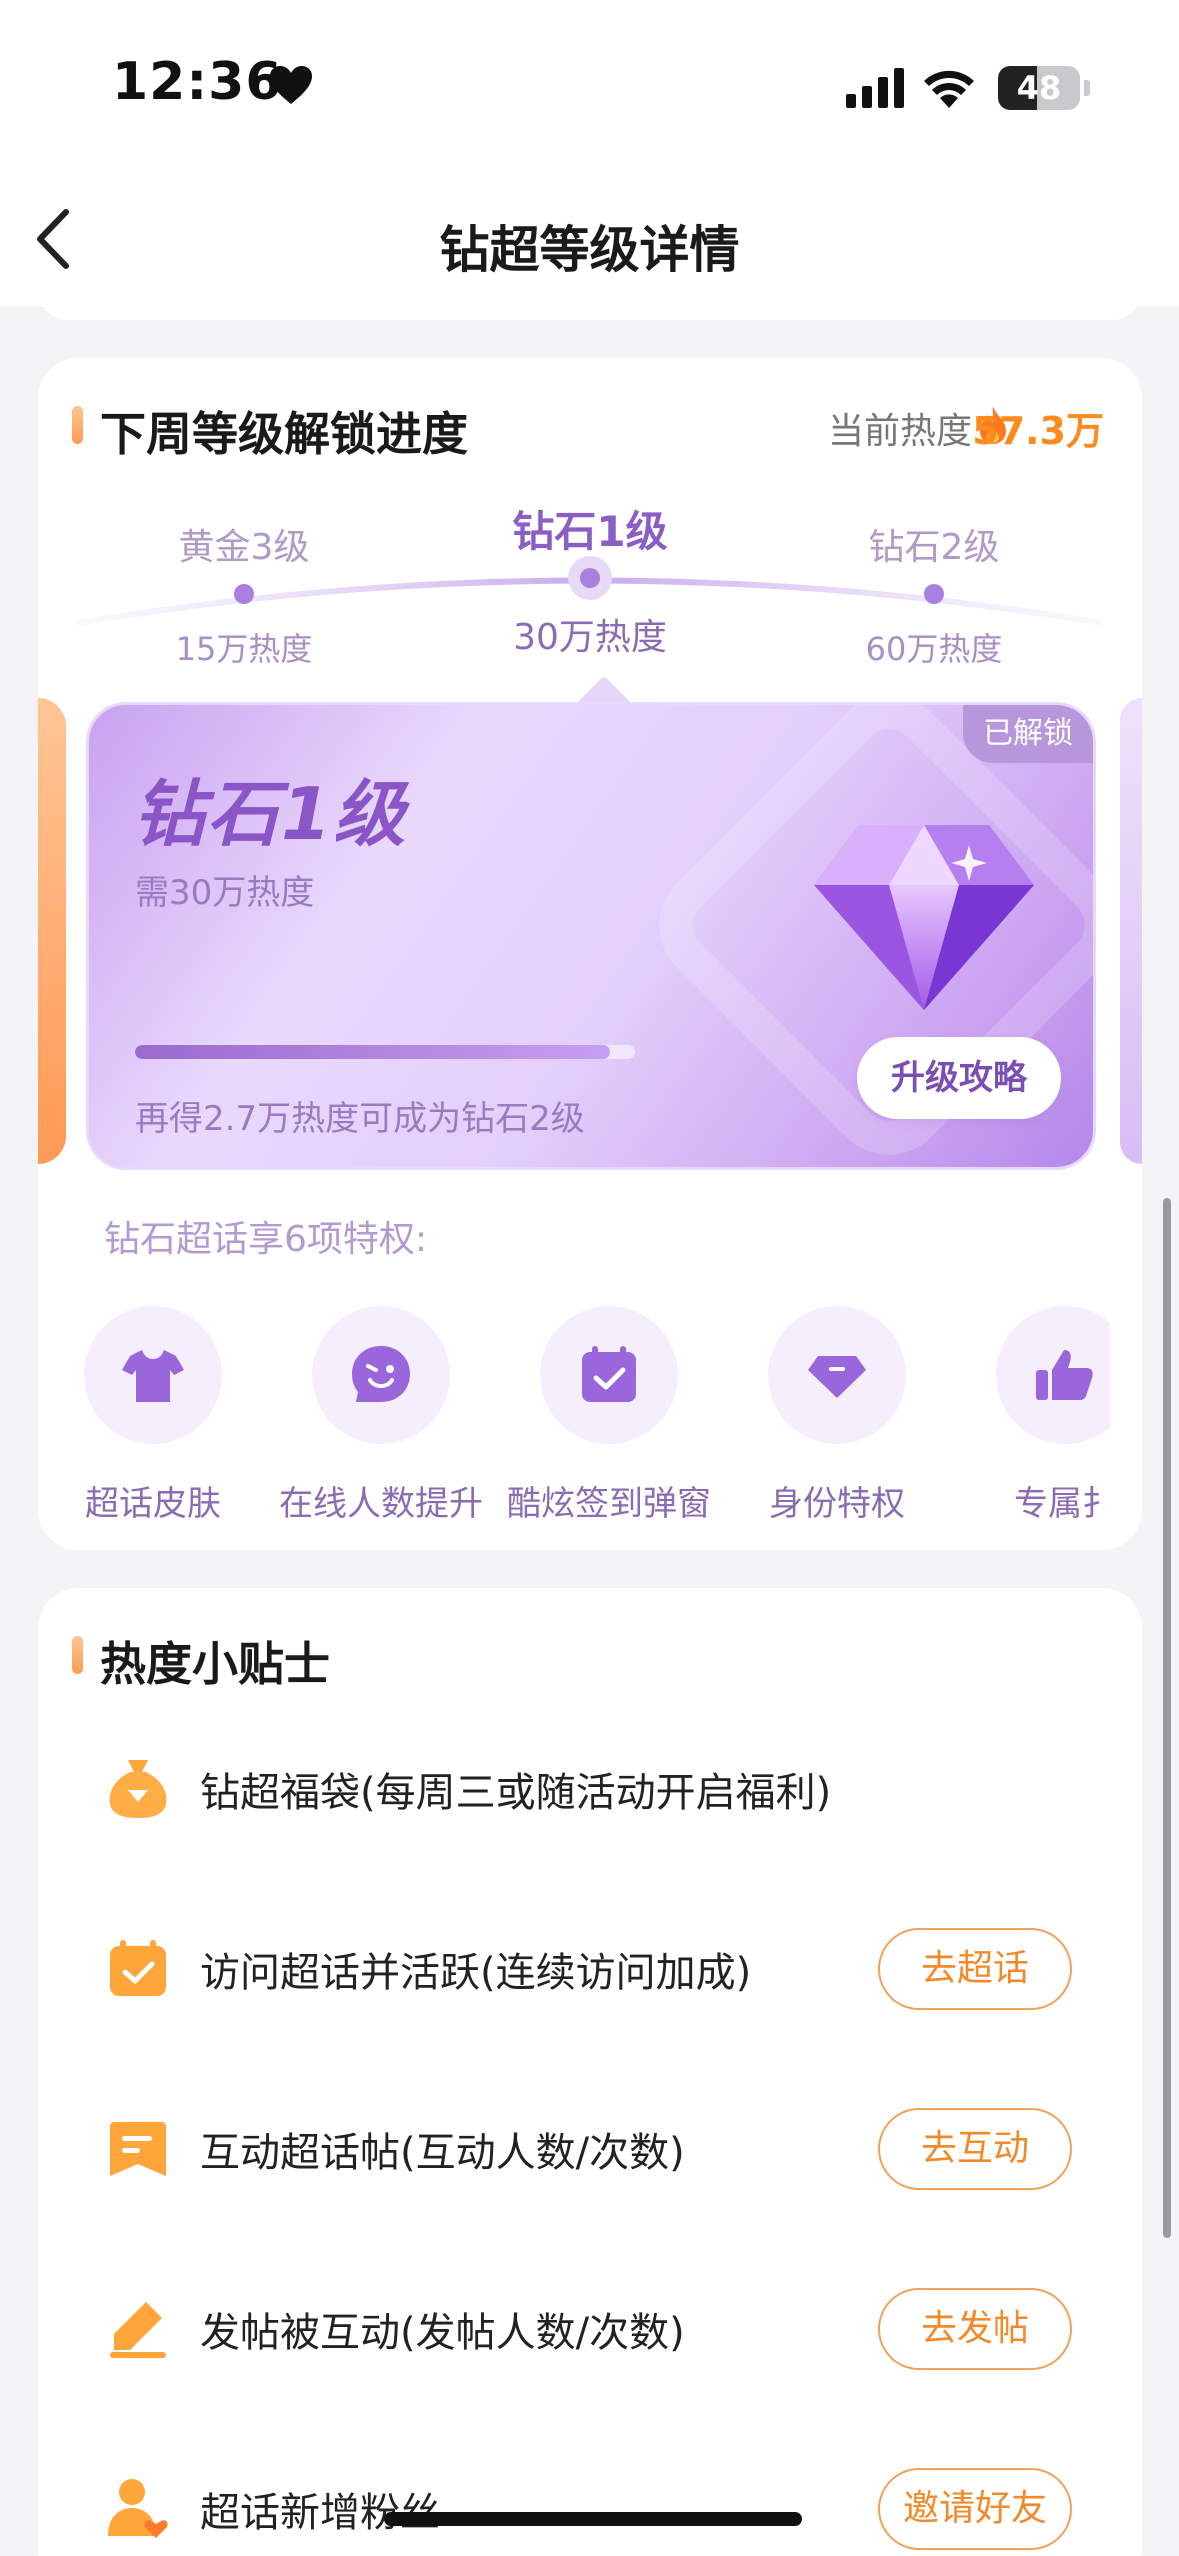  I want to click on tip-row: 互动超话帖(互动人数/次数) 去互动, so click(590, 2148).